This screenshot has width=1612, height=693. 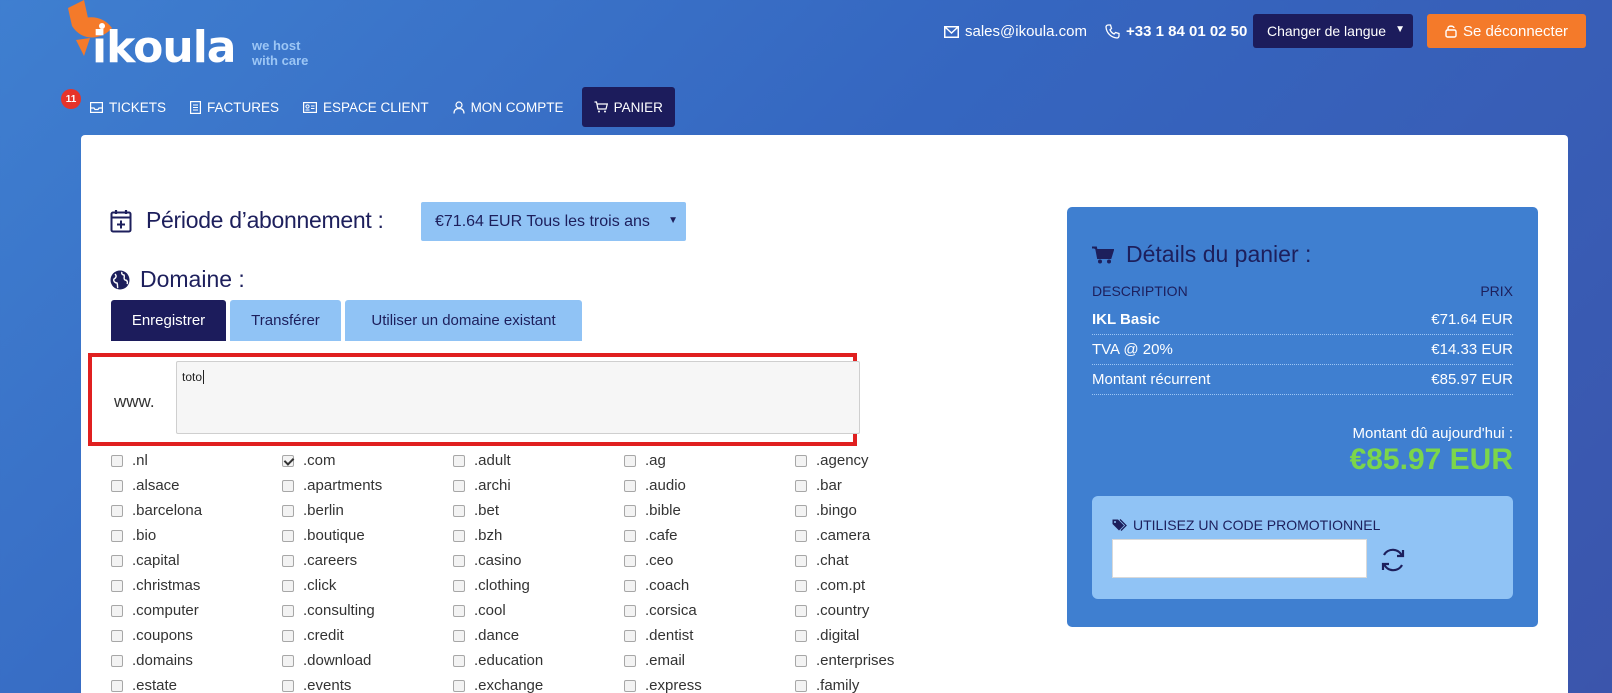 What do you see at coordinates (1239, 558) in the screenshot?
I see `promo-code-input` at bounding box center [1239, 558].